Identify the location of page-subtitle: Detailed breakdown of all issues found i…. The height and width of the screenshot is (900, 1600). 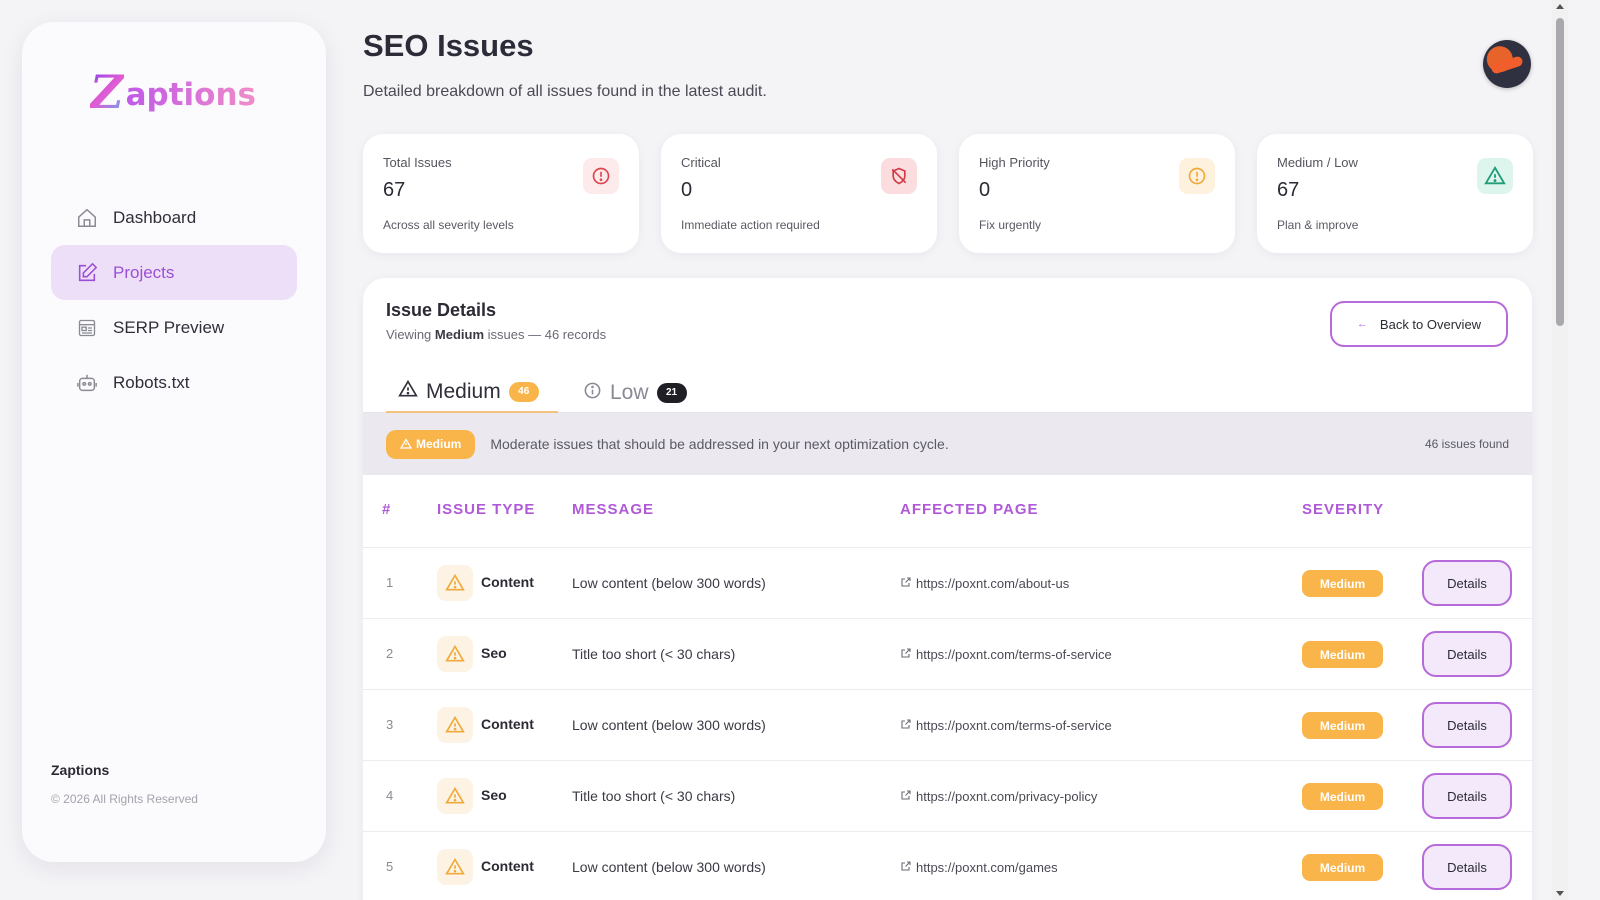
(565, 91).